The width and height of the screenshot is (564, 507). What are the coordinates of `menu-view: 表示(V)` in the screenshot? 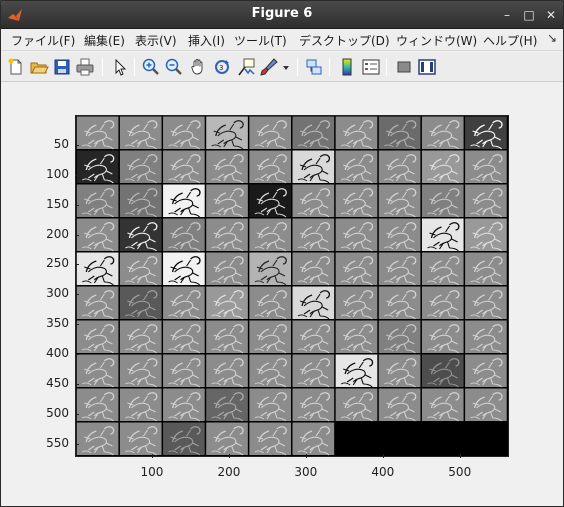 It's located at (156, 40).